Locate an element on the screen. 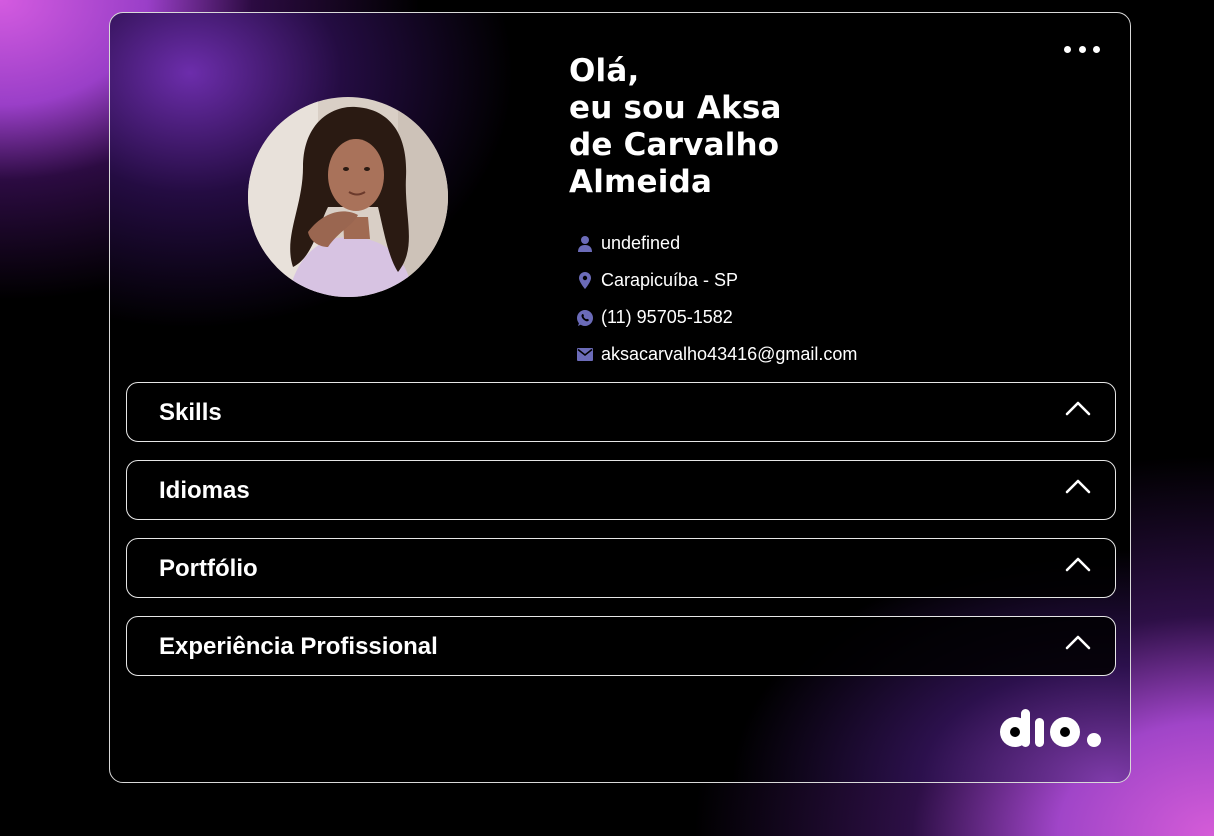  info-job: undefined is located at coordinates (769, 243).